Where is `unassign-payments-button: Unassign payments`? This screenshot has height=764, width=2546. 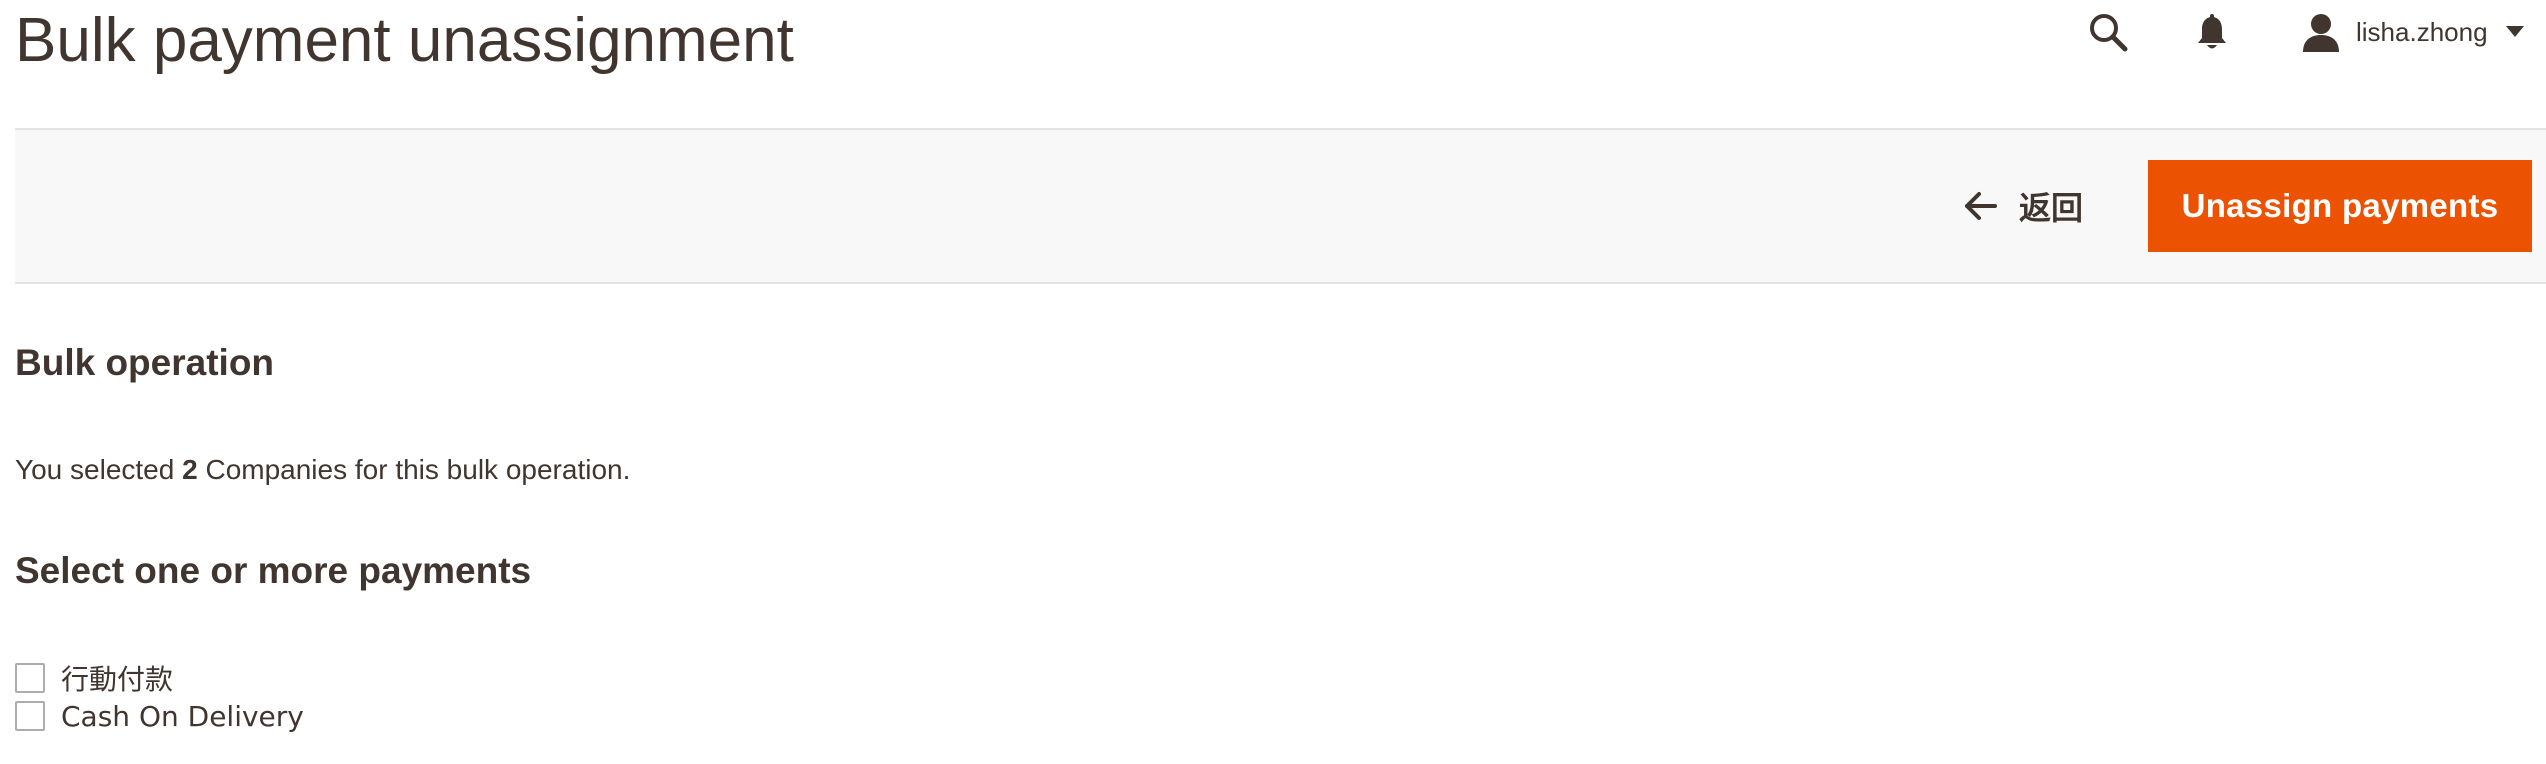 unassign-payments-button: Unassign payments is located at coordinates (2340, 206).